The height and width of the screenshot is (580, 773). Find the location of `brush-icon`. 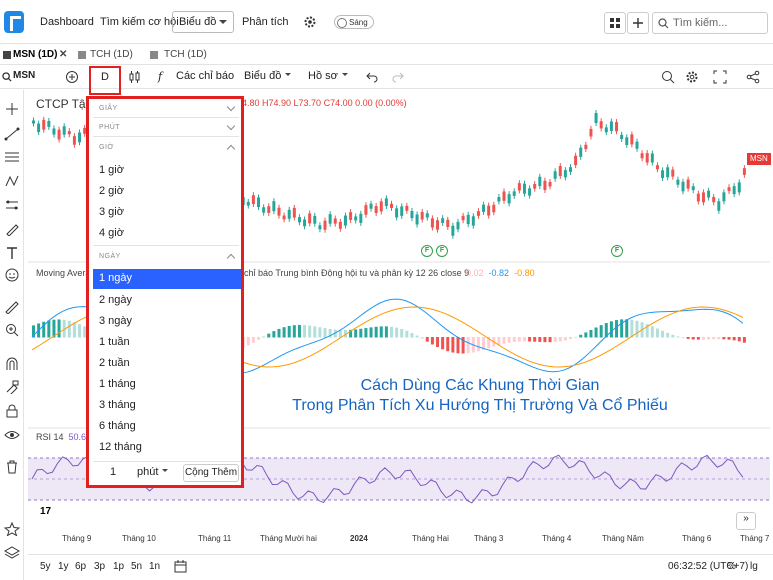

brush-icon is located at coordinates (12, 229).